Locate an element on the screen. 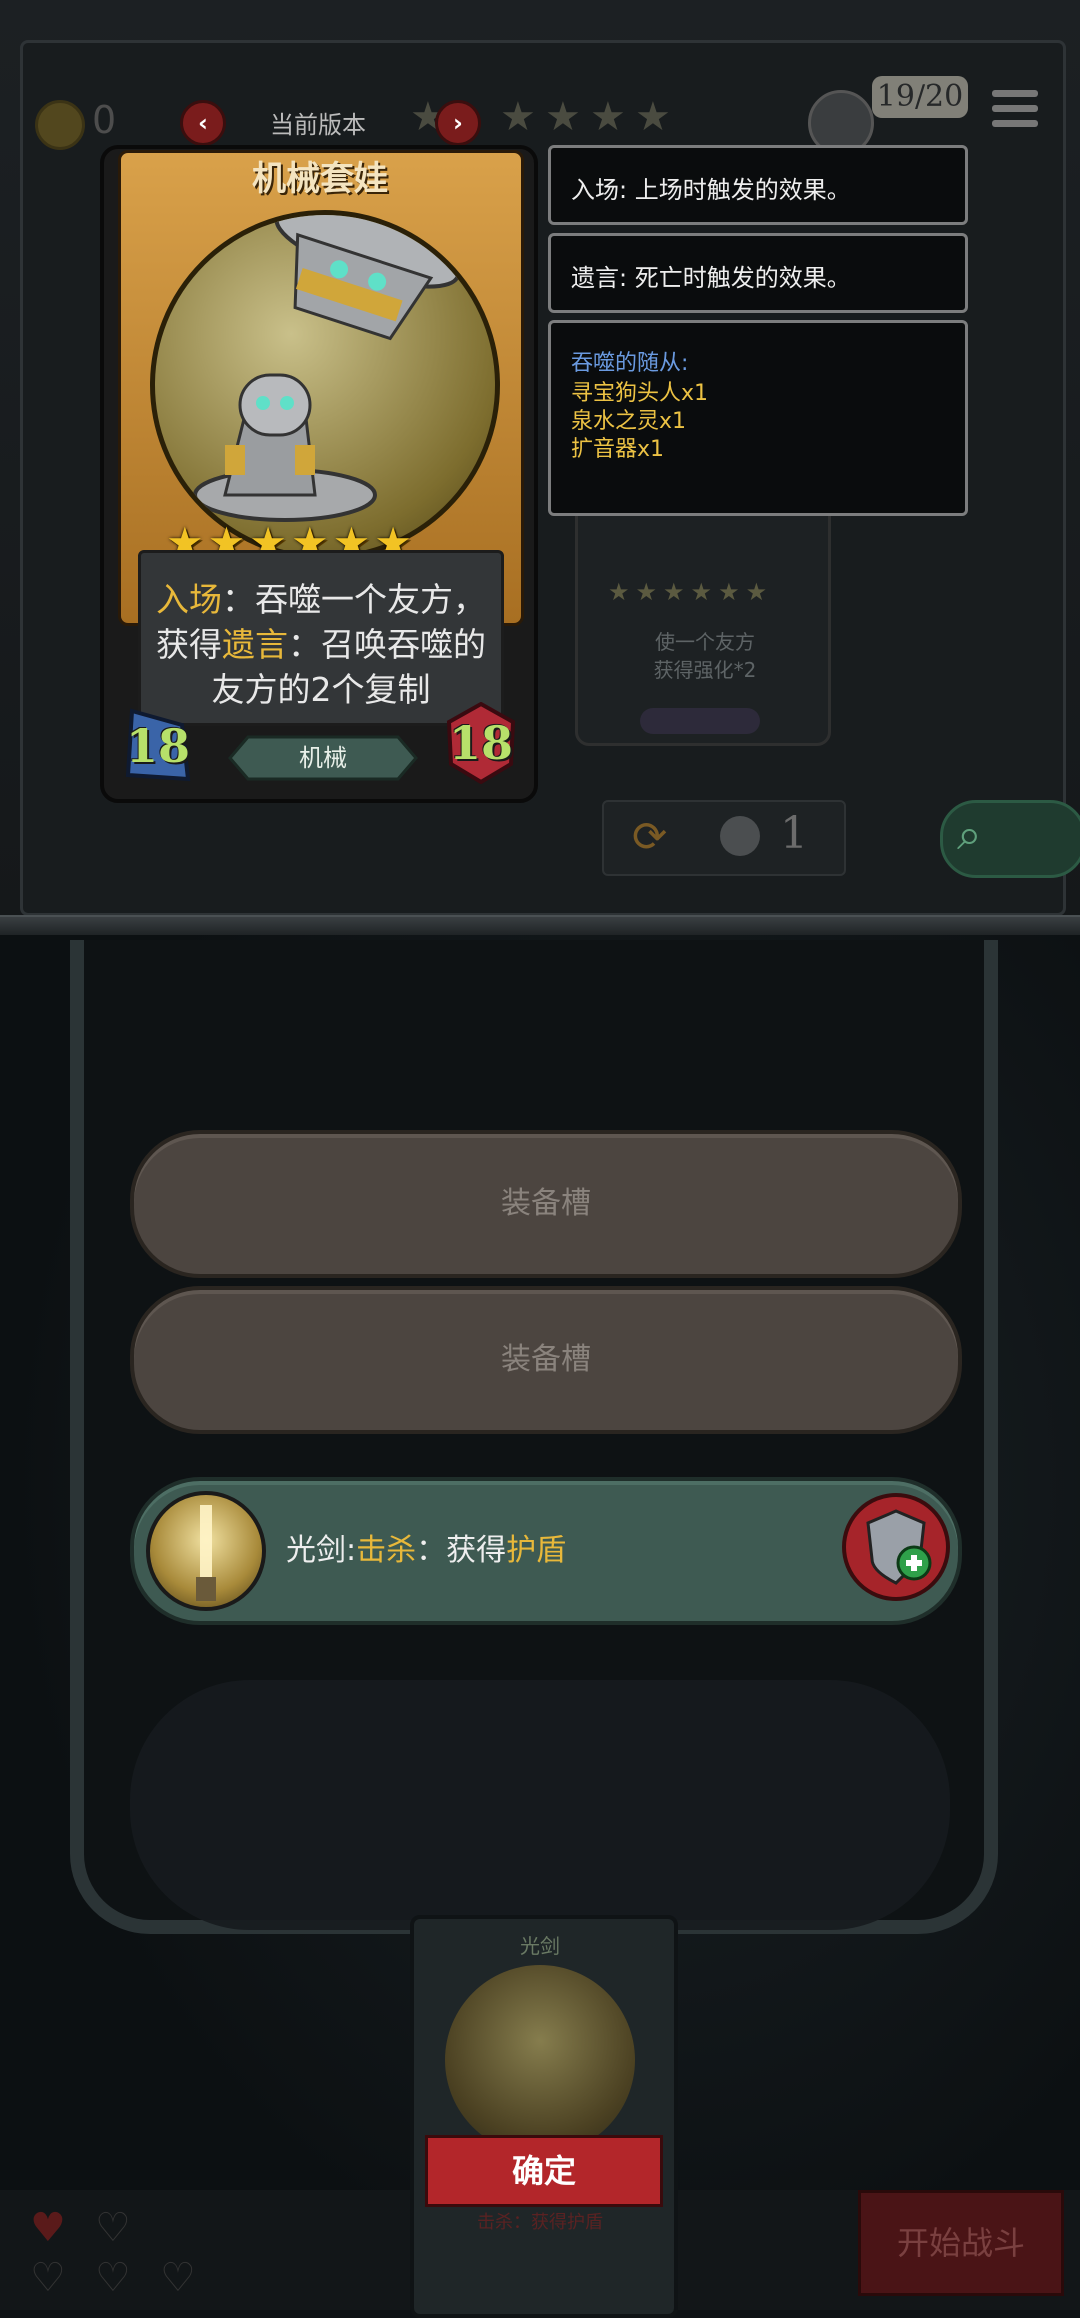 This screenshot has width=1080, height=2318. keyword-battlecry: 入场 is located at coordinates (189, 599).